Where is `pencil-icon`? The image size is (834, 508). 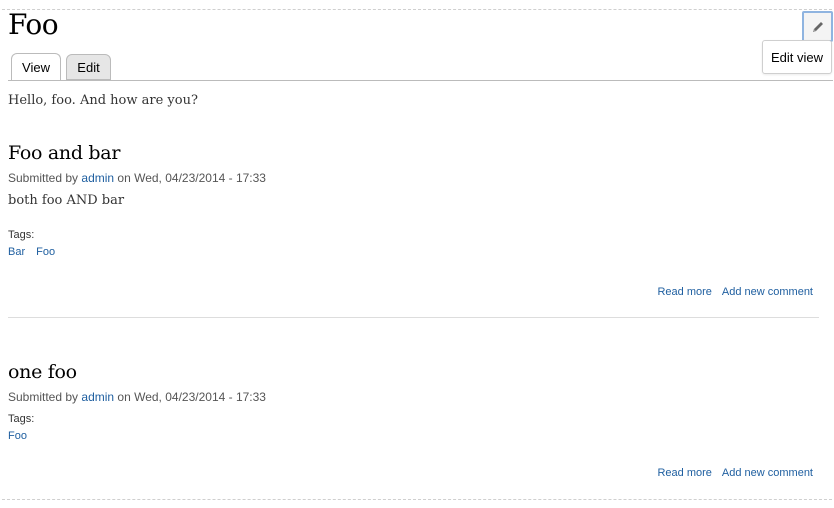 pencil-icon is located at coordinates (817, 26).